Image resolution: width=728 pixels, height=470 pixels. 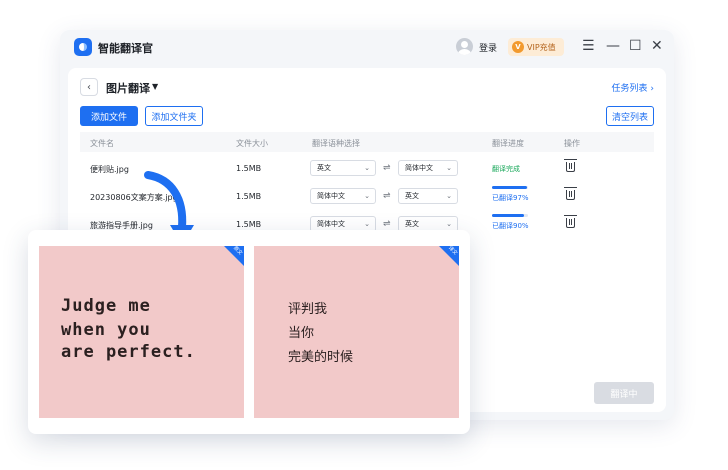 I want to click on source-text-line: are perfect., so click(x=128, y=352).